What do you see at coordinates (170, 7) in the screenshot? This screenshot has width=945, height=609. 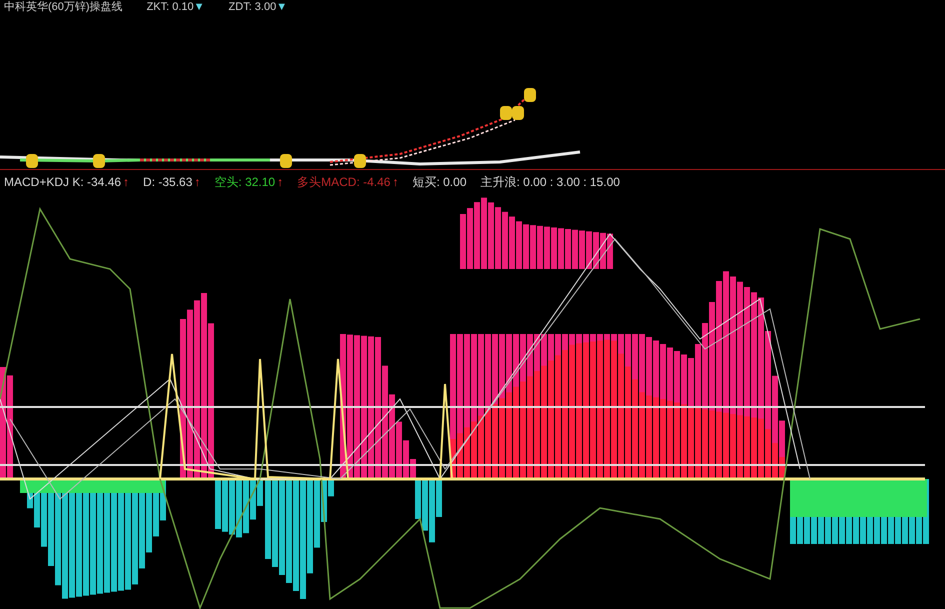 I see `indicator-readout: ZKT: 0.10` at bounding box center [170, 7].